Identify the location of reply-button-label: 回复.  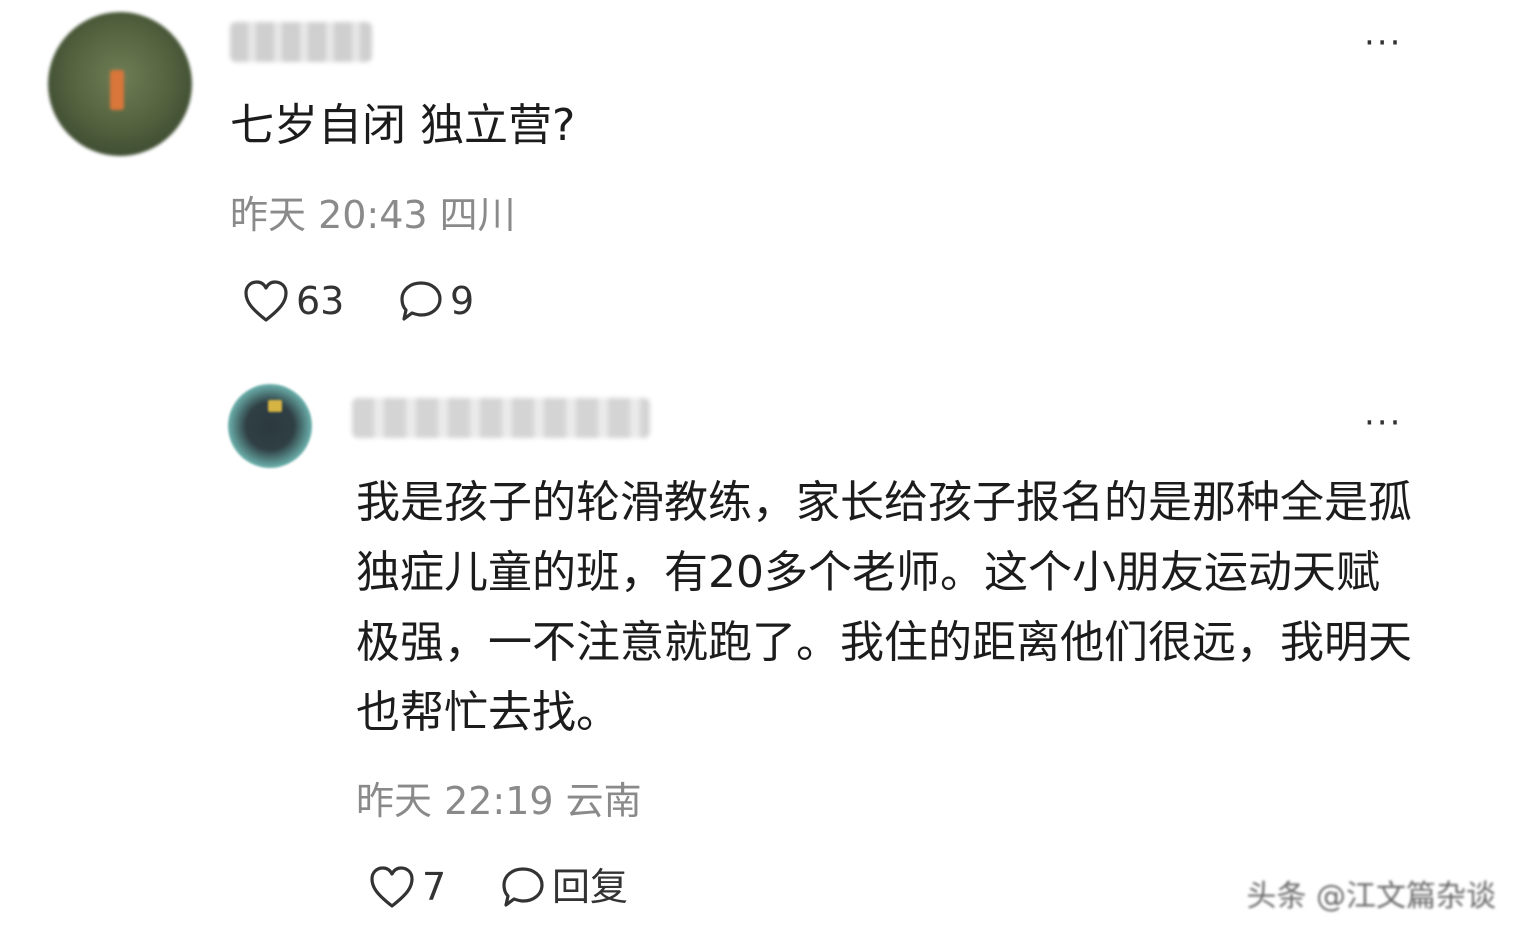
(590, 887).